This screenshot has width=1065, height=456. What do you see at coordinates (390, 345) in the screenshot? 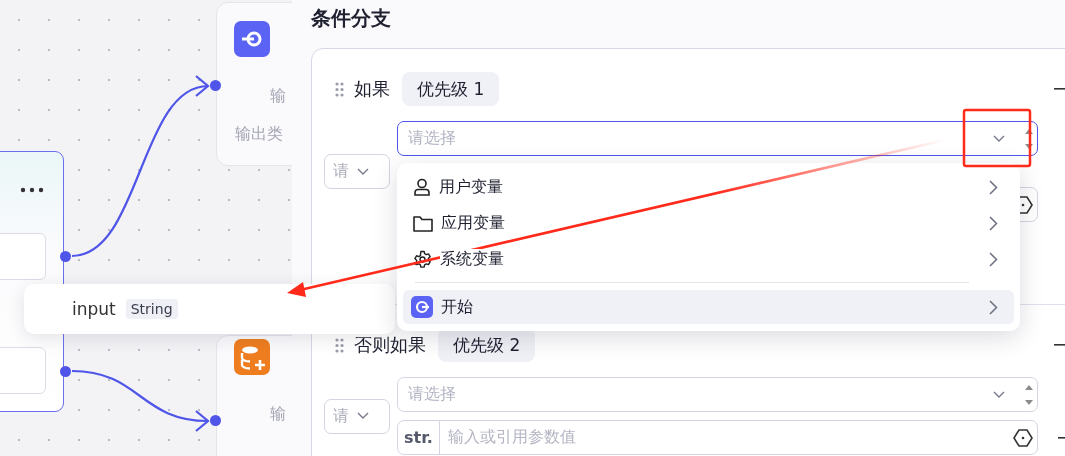
I see `branch-label: 否则如果` at bounding box center [390, 345].